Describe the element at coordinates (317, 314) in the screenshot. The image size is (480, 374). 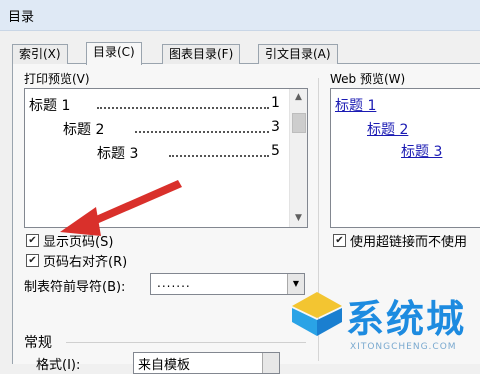
I see `watermark-logo-icon` at that location.